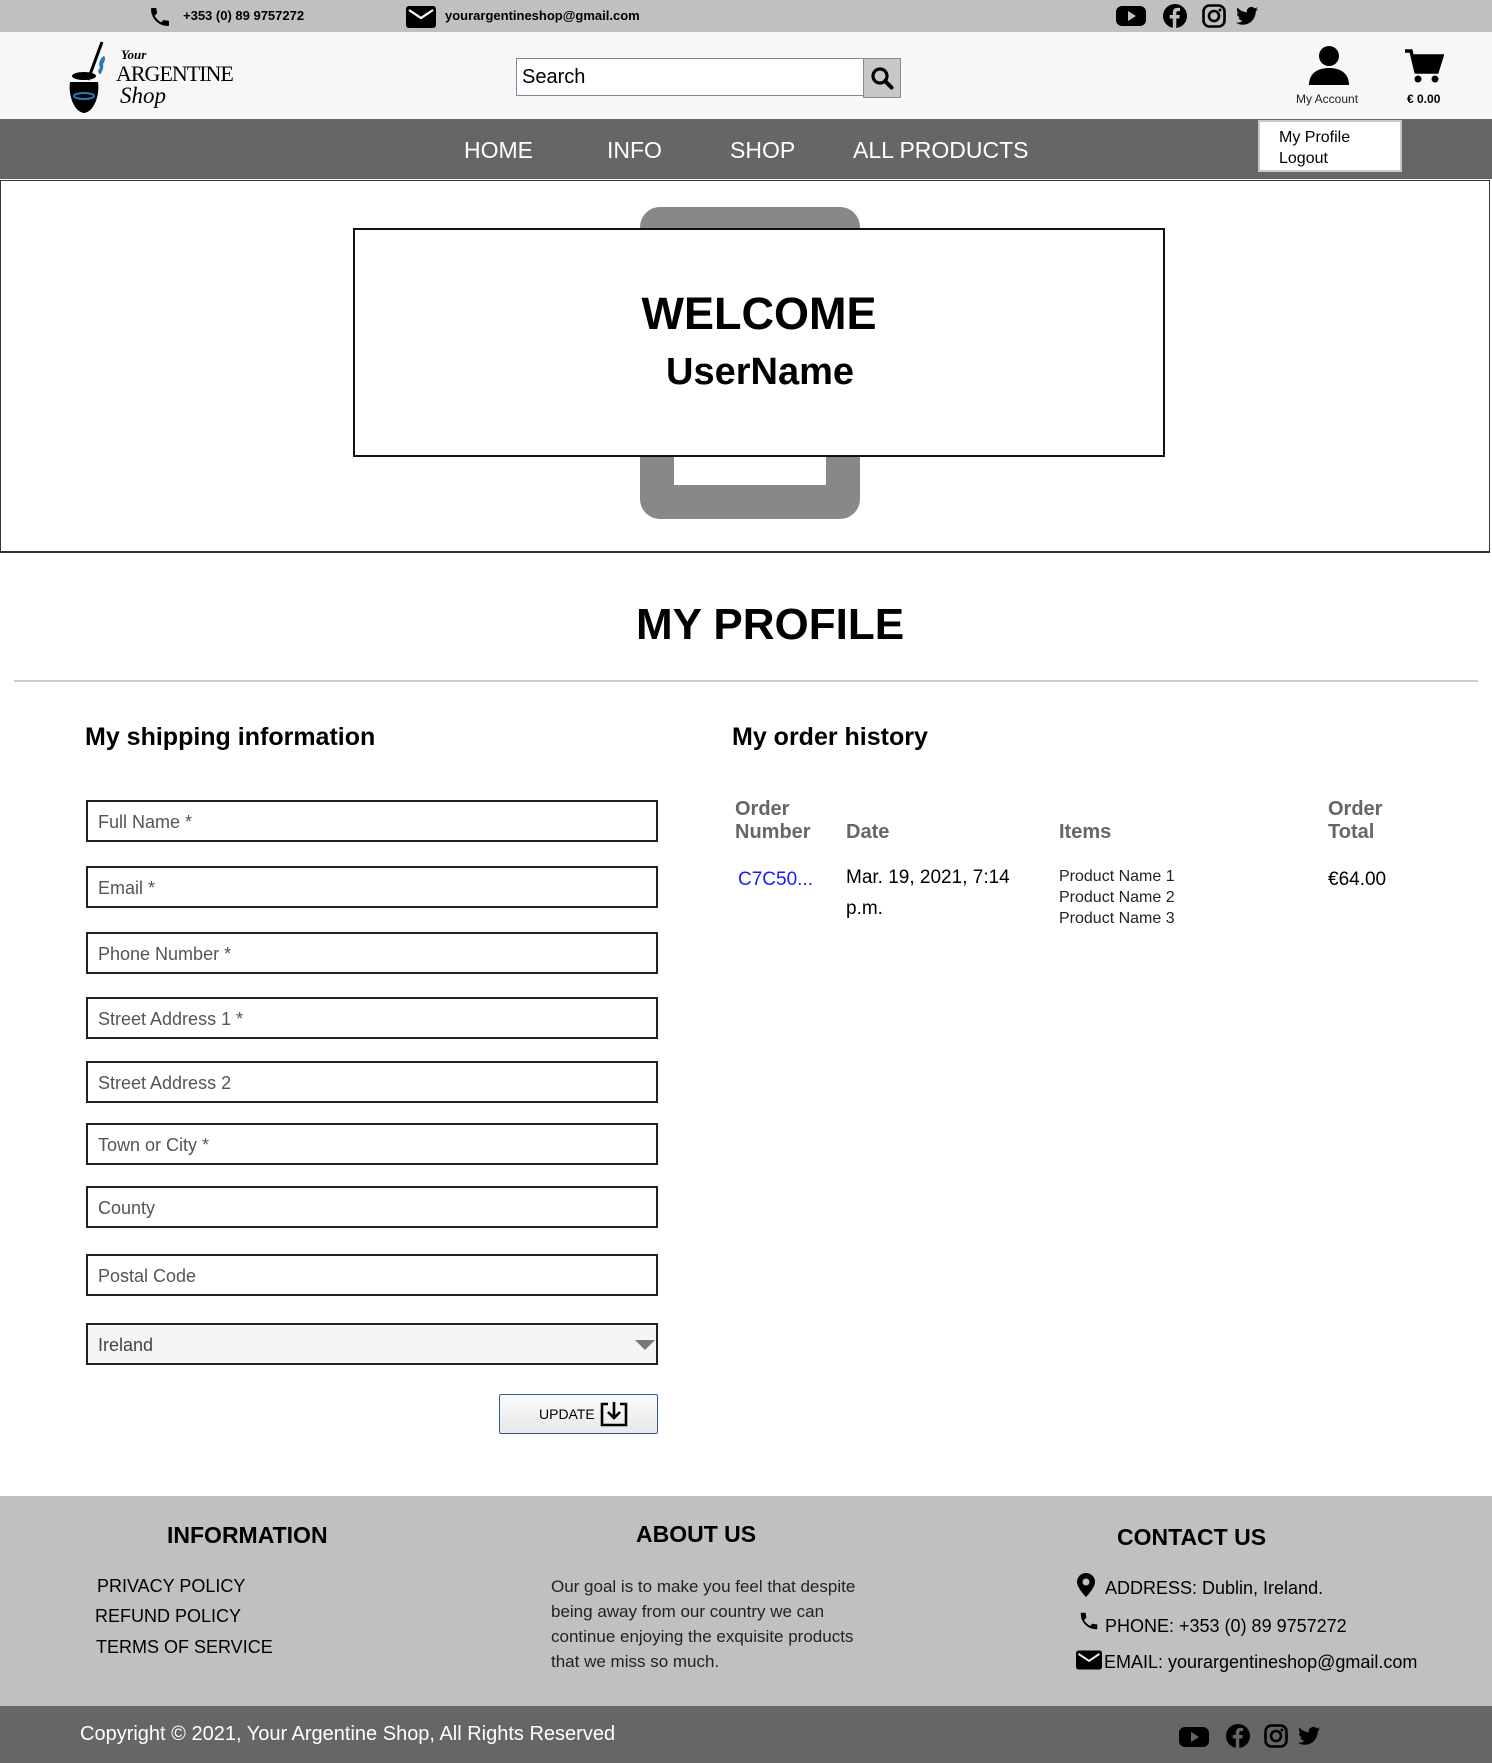 This screenshot has height=1763, width=1492. What do you see at coordinates (1085, 832) in the screenshot?
I see `col-items: Items` at bounding box center [1085, 832].